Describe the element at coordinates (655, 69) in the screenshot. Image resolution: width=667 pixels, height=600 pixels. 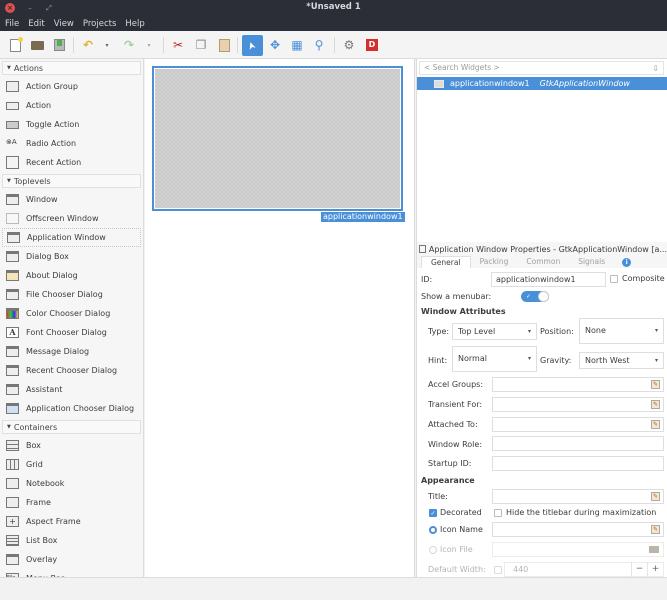
I see `search-icon: ⇩` at that location.